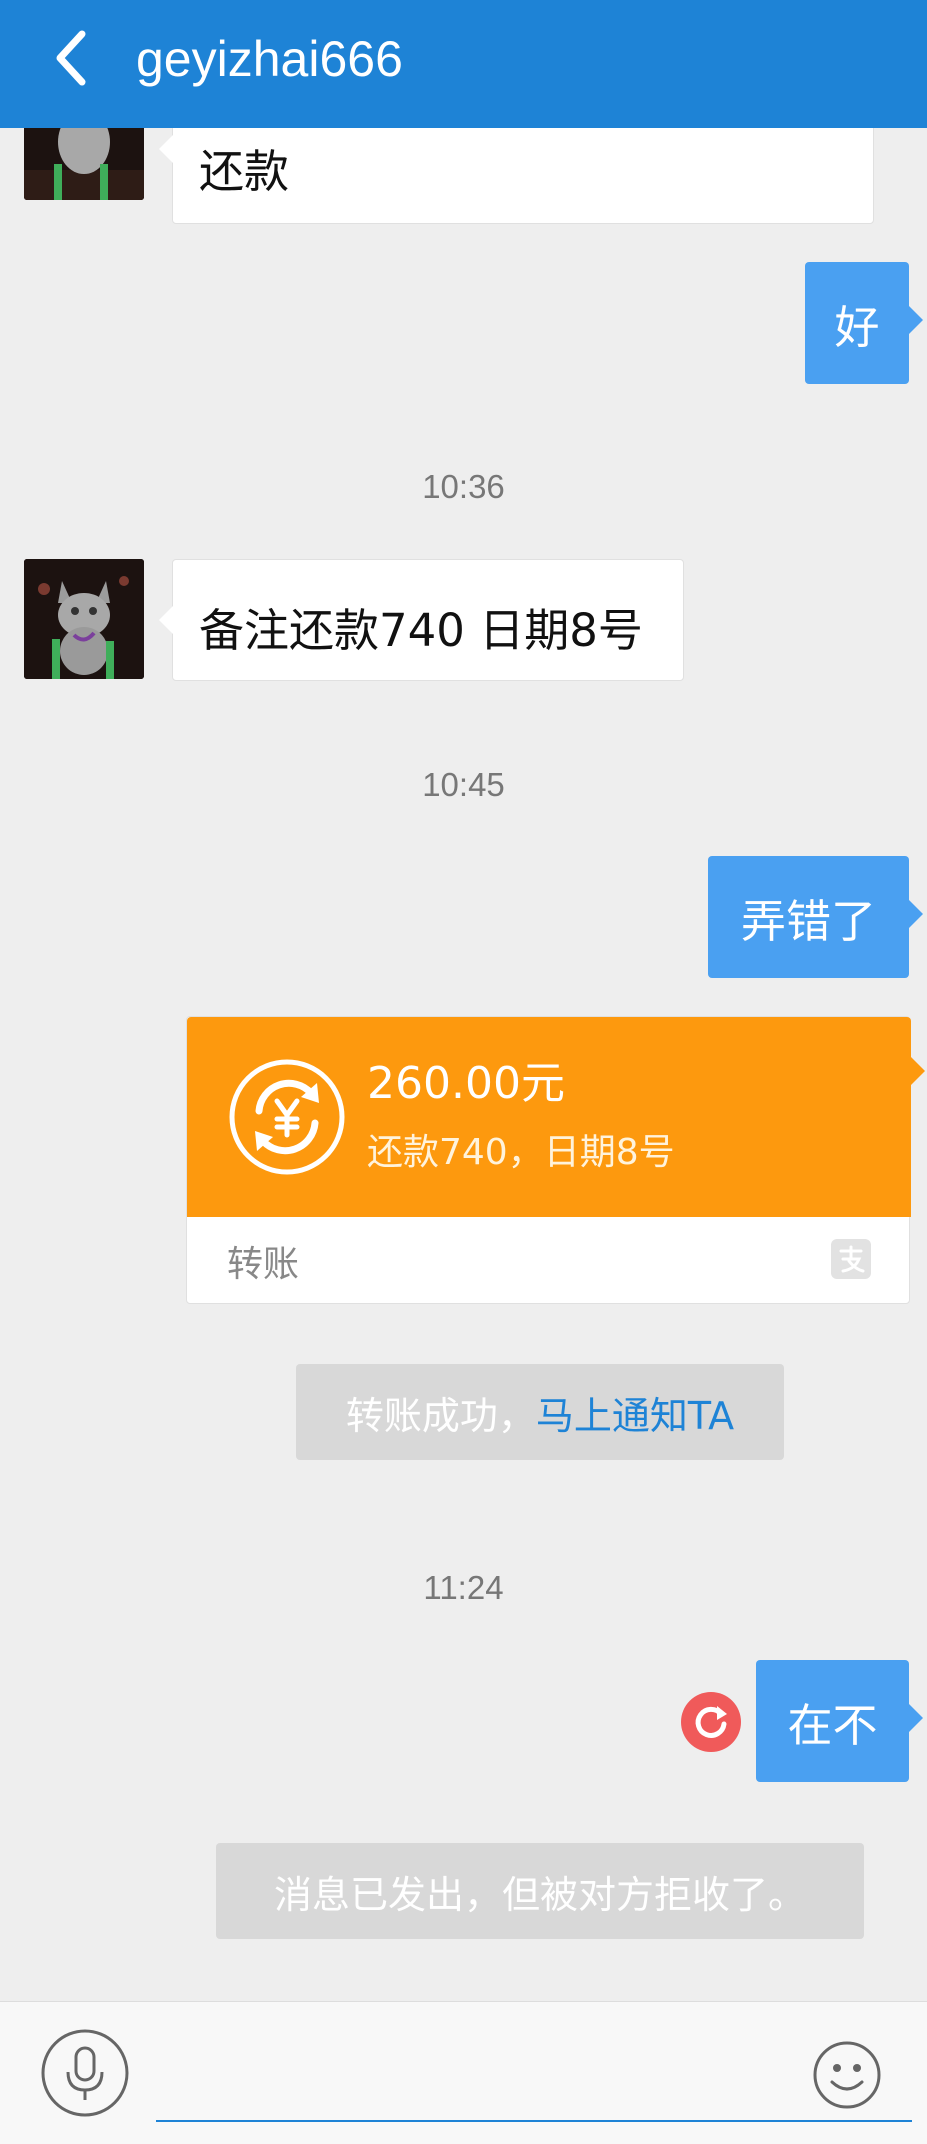 The width and height of the screenshot is (927, 2144). I want to click on input-bar, so click(463, 2072).